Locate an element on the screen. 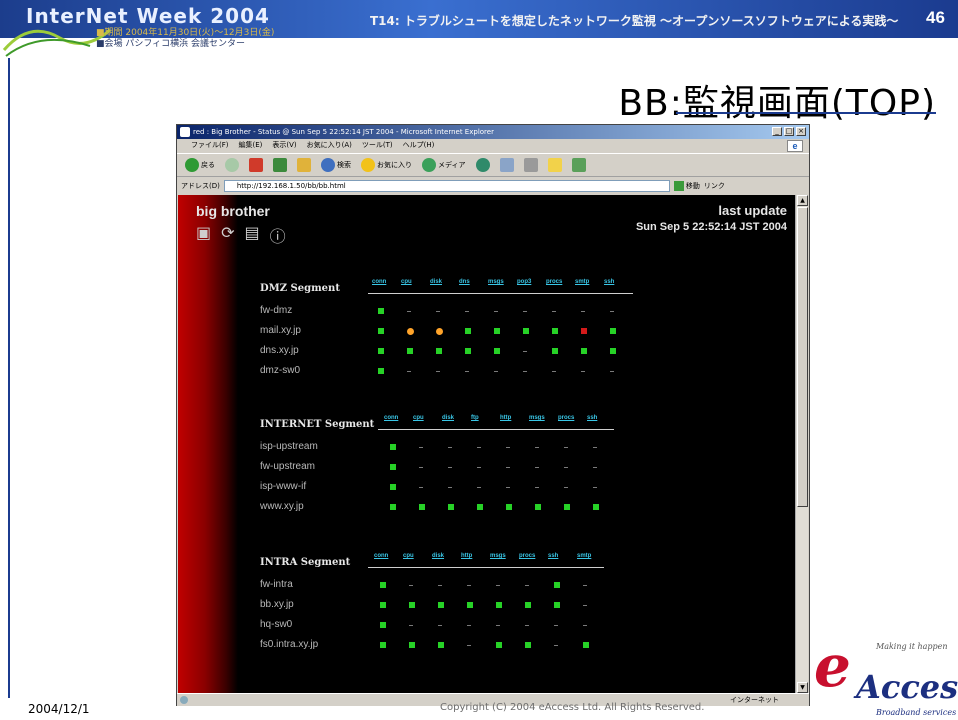 The width and height of the screenshot is (958, 720). menu-view: 表示(V) is located at coordinates (284, 145).